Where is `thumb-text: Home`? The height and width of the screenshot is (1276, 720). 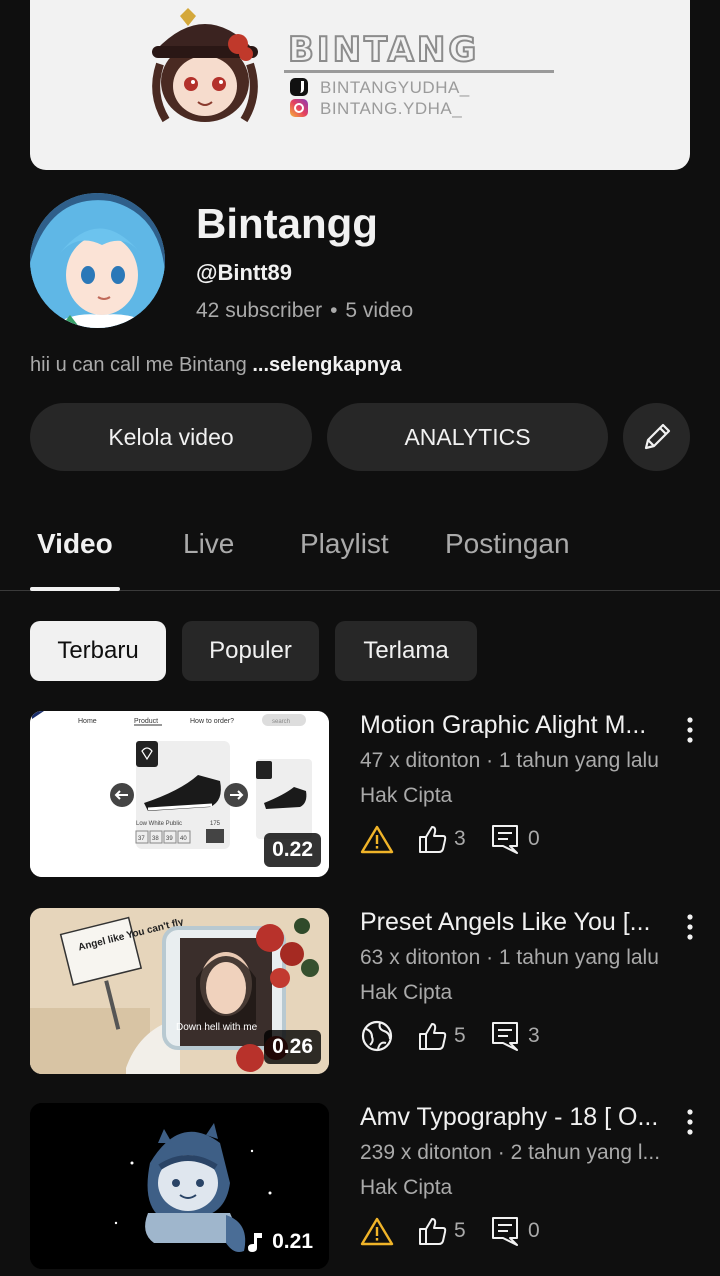 thumb-text: Home is located at coordinates (87, 721).